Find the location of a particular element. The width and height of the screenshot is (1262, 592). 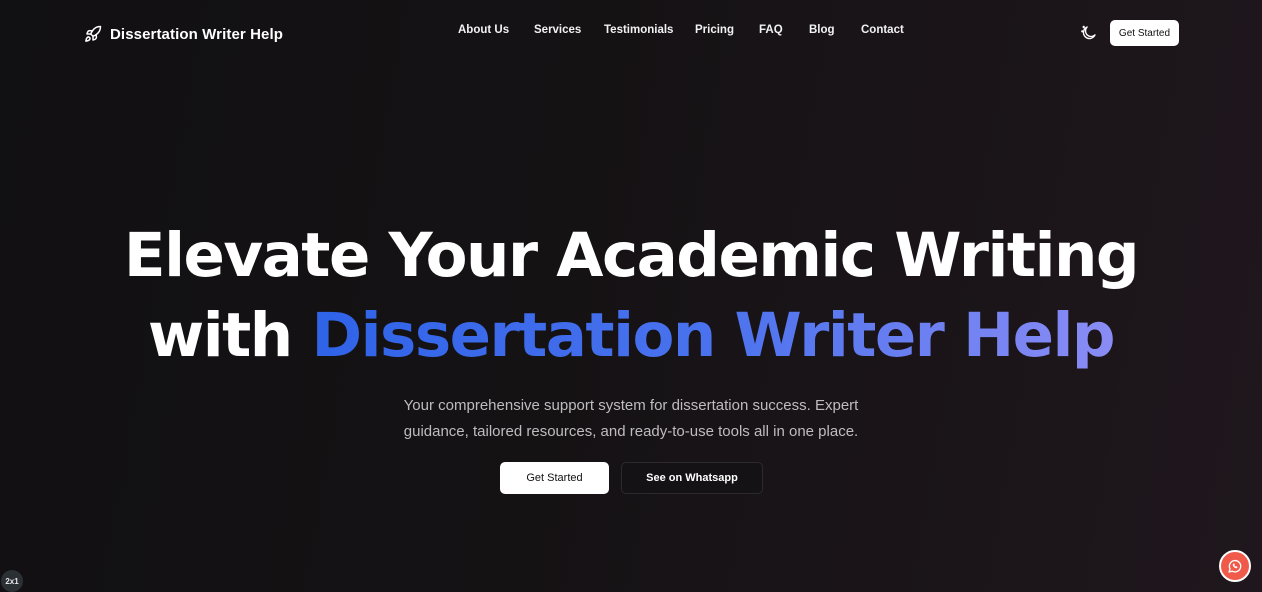

nav-link-blog: Blog is located at coordinates (822, 30).